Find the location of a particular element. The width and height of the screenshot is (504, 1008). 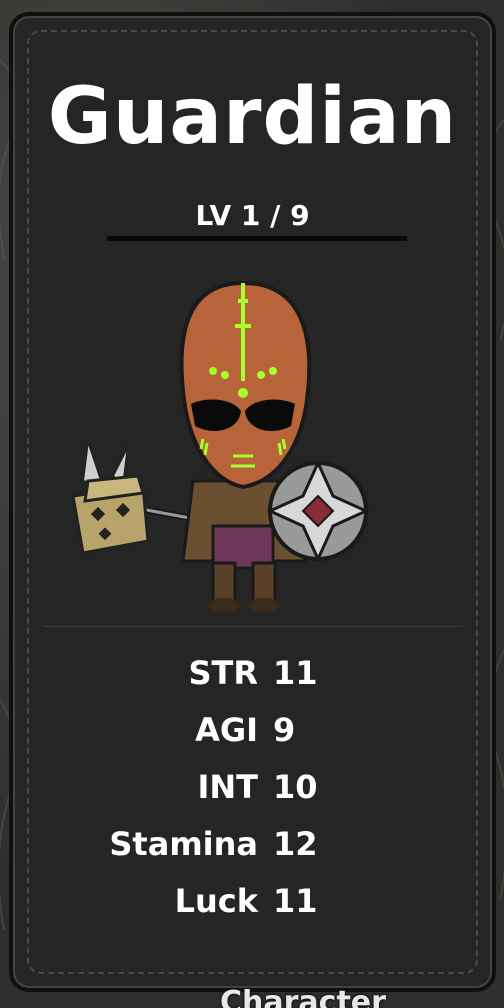

tribal-mask is located at coordinates (245, 385).